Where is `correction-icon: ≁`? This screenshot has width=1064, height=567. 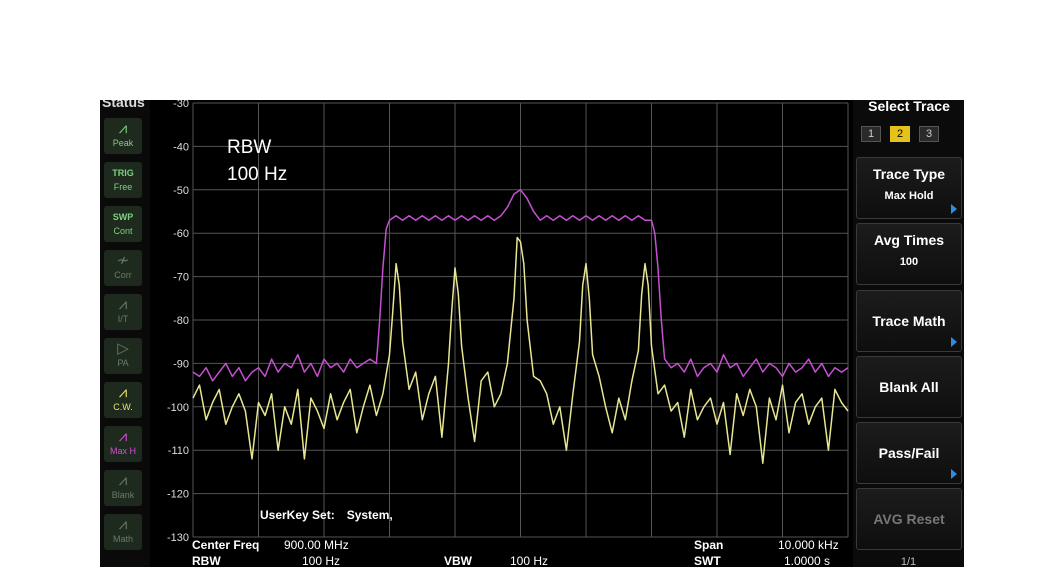 correction-icon: ≁ is located at coordinates (123, 260).